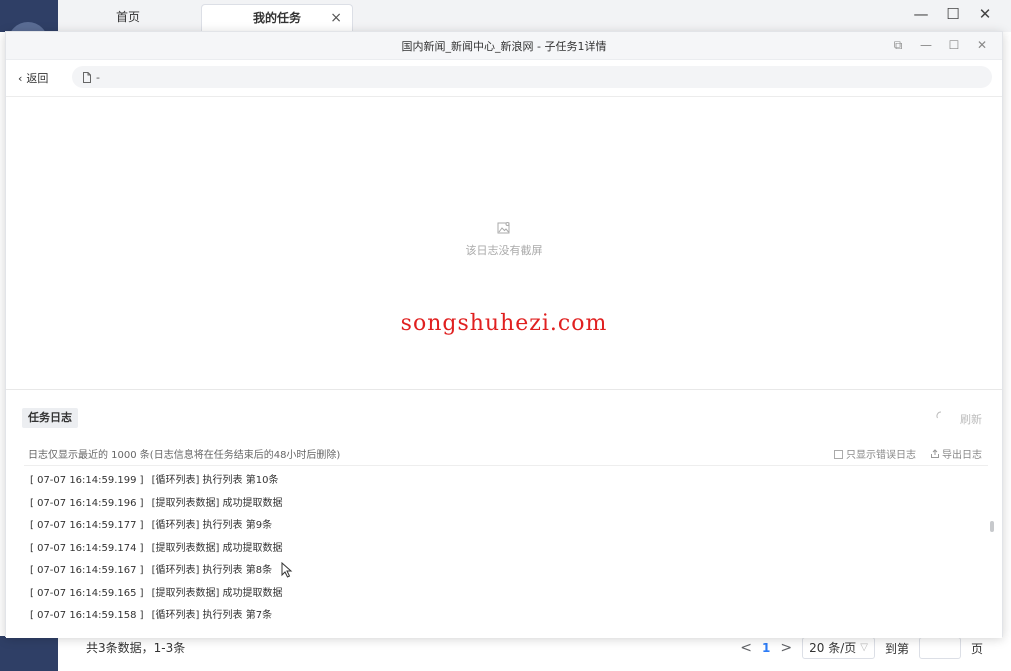  What do you see at coordinates (976, 648) in the screenshot?
I see `page-suffix: 页` at bounding box center [976, 648].